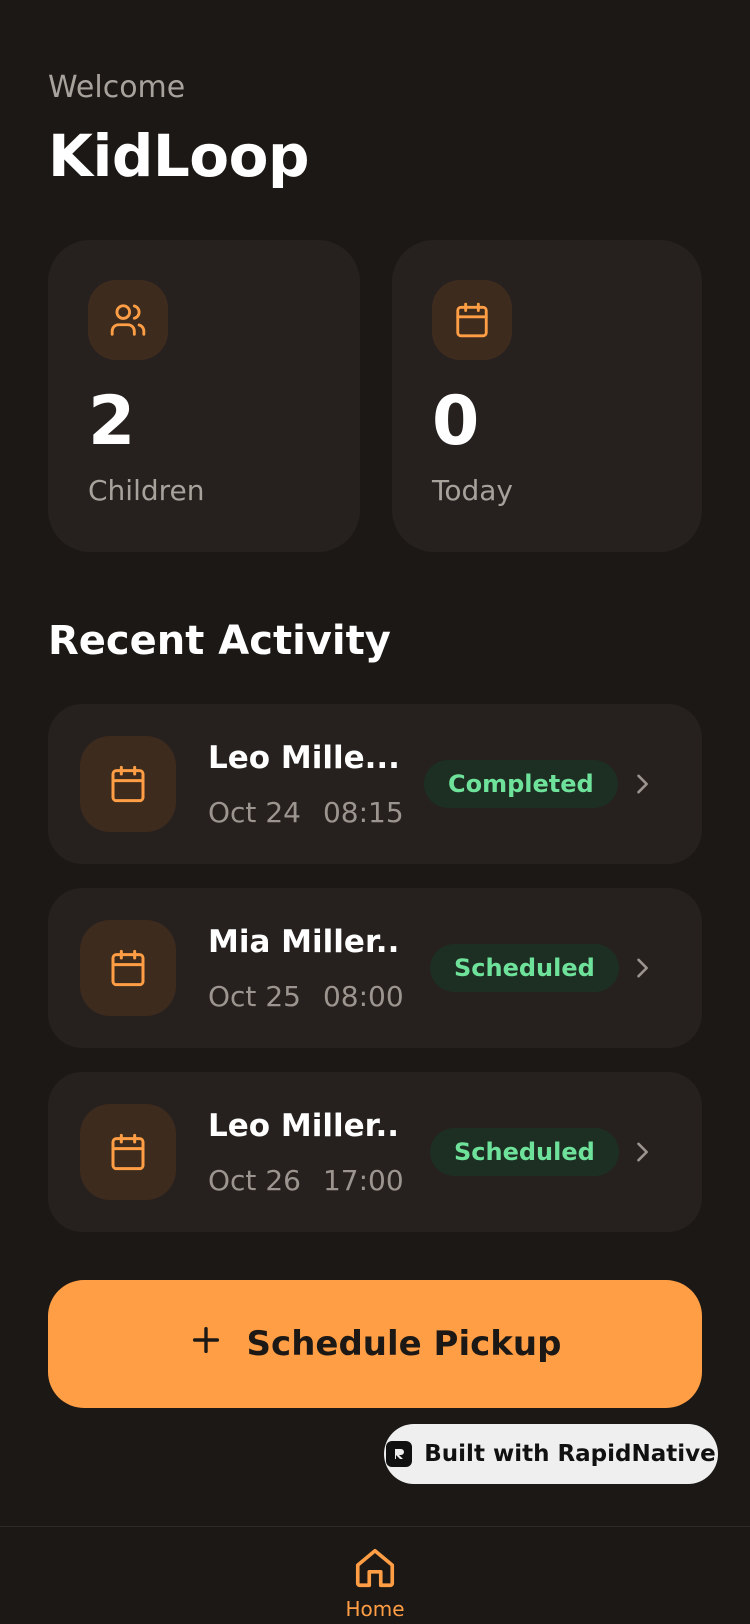  What do you see at coordinates (521, 784) in the screenshot?
I see `status-badge: Completed` at bounding box center [521, 784].